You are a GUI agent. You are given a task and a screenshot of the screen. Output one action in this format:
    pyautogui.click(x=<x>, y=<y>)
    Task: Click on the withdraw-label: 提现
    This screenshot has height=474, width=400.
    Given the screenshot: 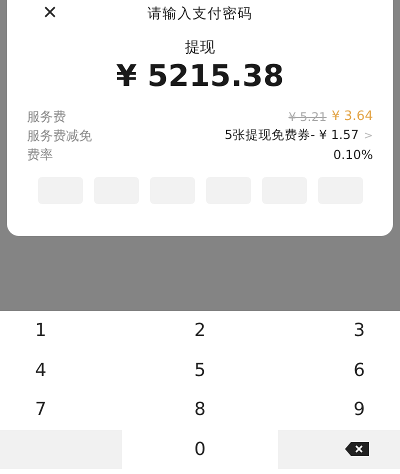 What is the action you would take?
    pyautogui.click(x=200, y=47)
    